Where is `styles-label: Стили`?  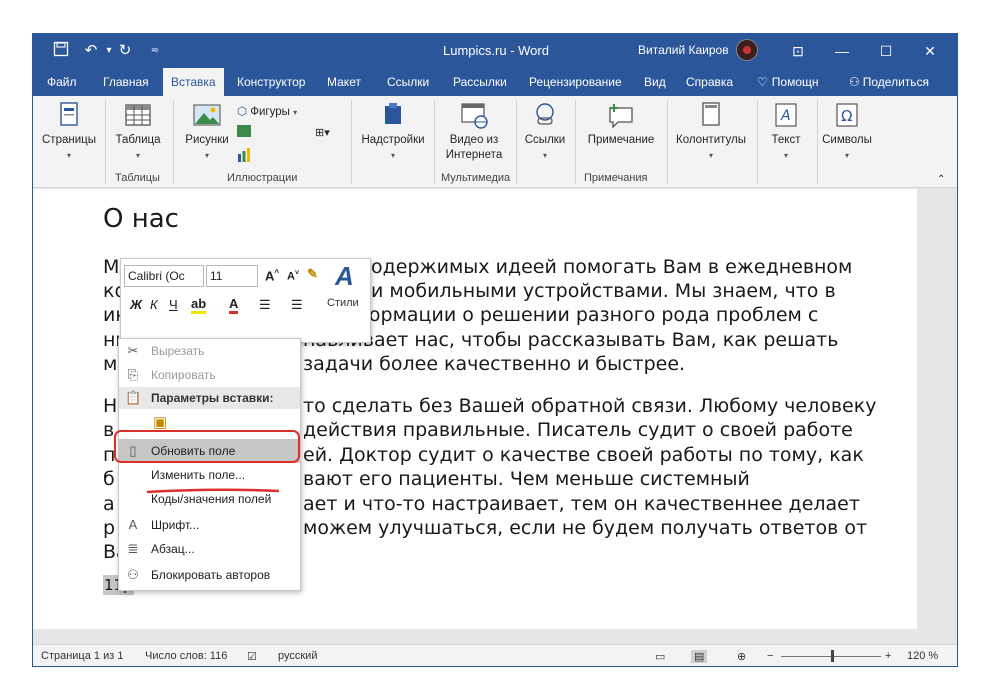 styles-label: Стили is located at coordinates (343, 303).